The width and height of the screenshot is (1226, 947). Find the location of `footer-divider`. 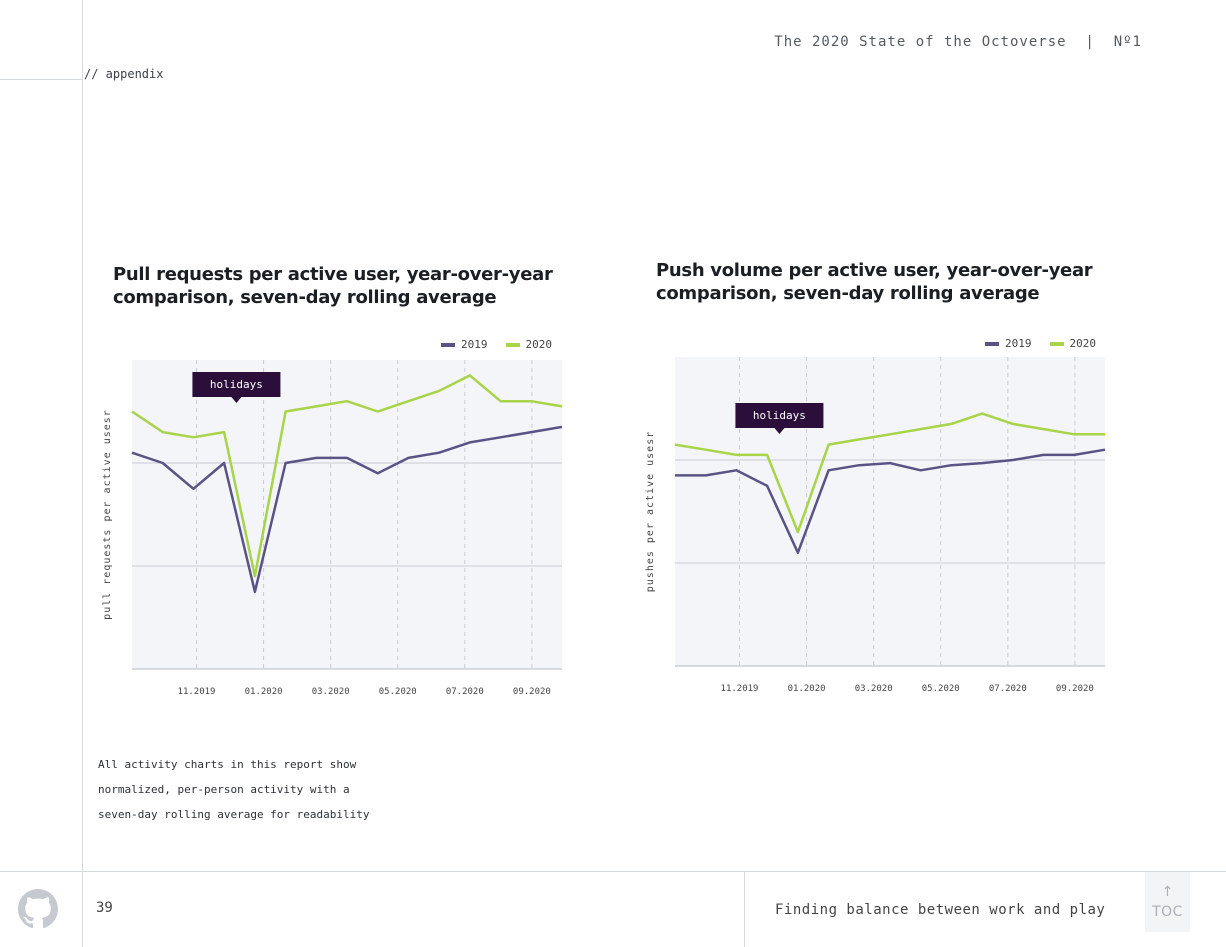

footer-divider is located at coordinates (744, 909).